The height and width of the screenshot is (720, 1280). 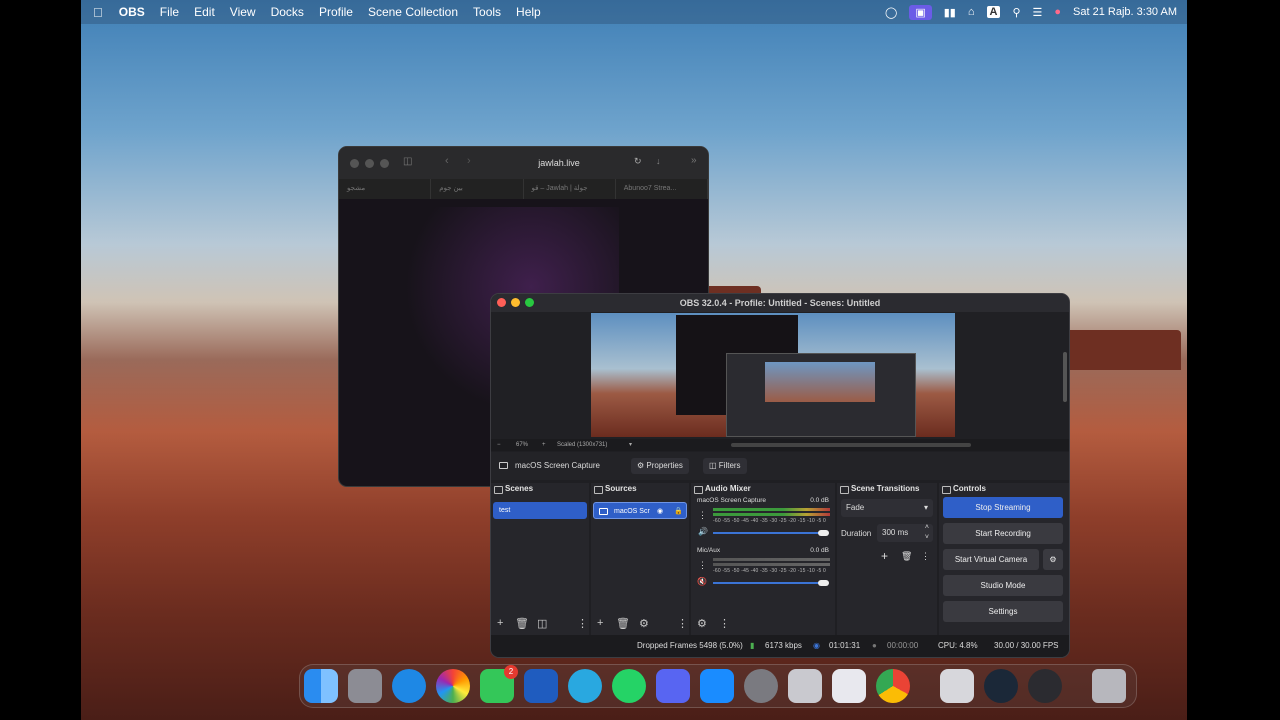 What do you see at coordinates (993, 12) in the screenshot?
I see `input-source-icon: A` at bounding box center [993, 12].